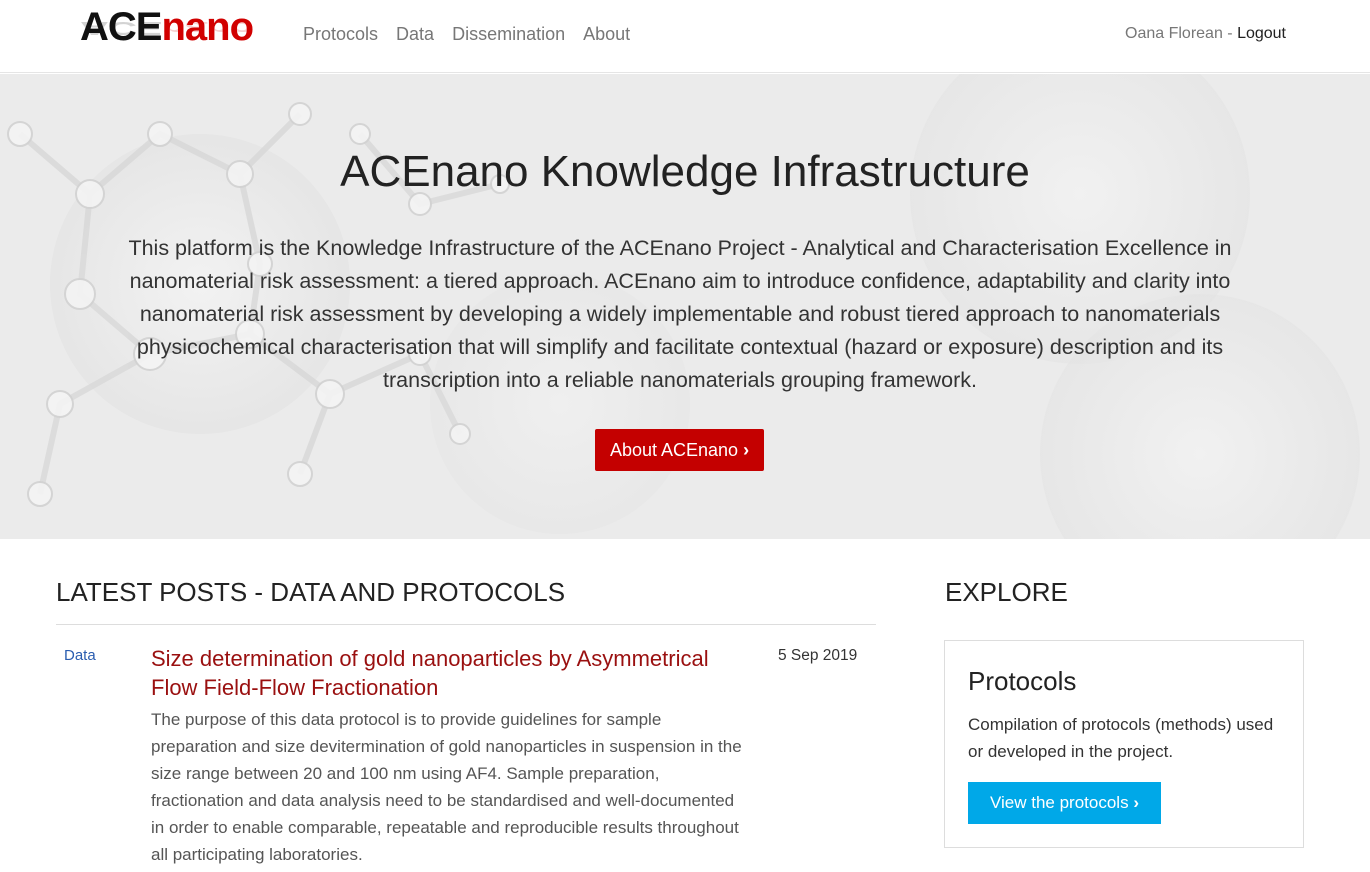 The image size is (1370, 872). What do you see at coordinates (340, 34) in the screenshot?
I see `nav-link-protocols: Protocols` at bounding box center [340, 34].